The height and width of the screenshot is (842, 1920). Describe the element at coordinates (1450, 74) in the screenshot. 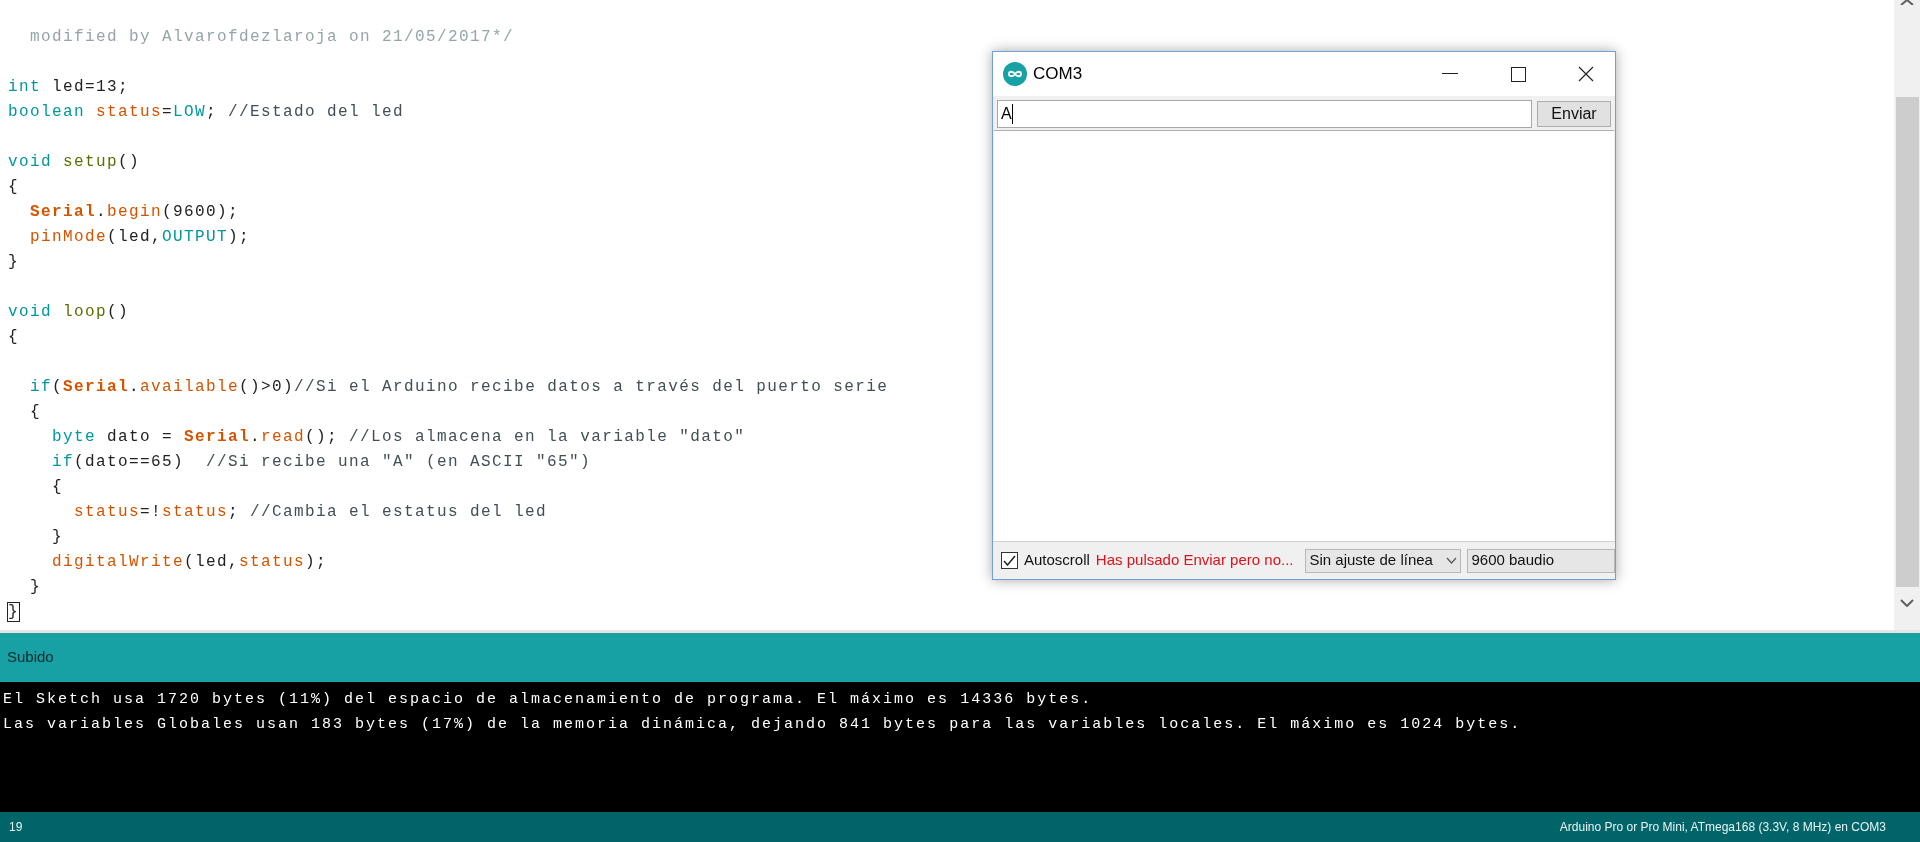

I see `minimize-icon` at that location.